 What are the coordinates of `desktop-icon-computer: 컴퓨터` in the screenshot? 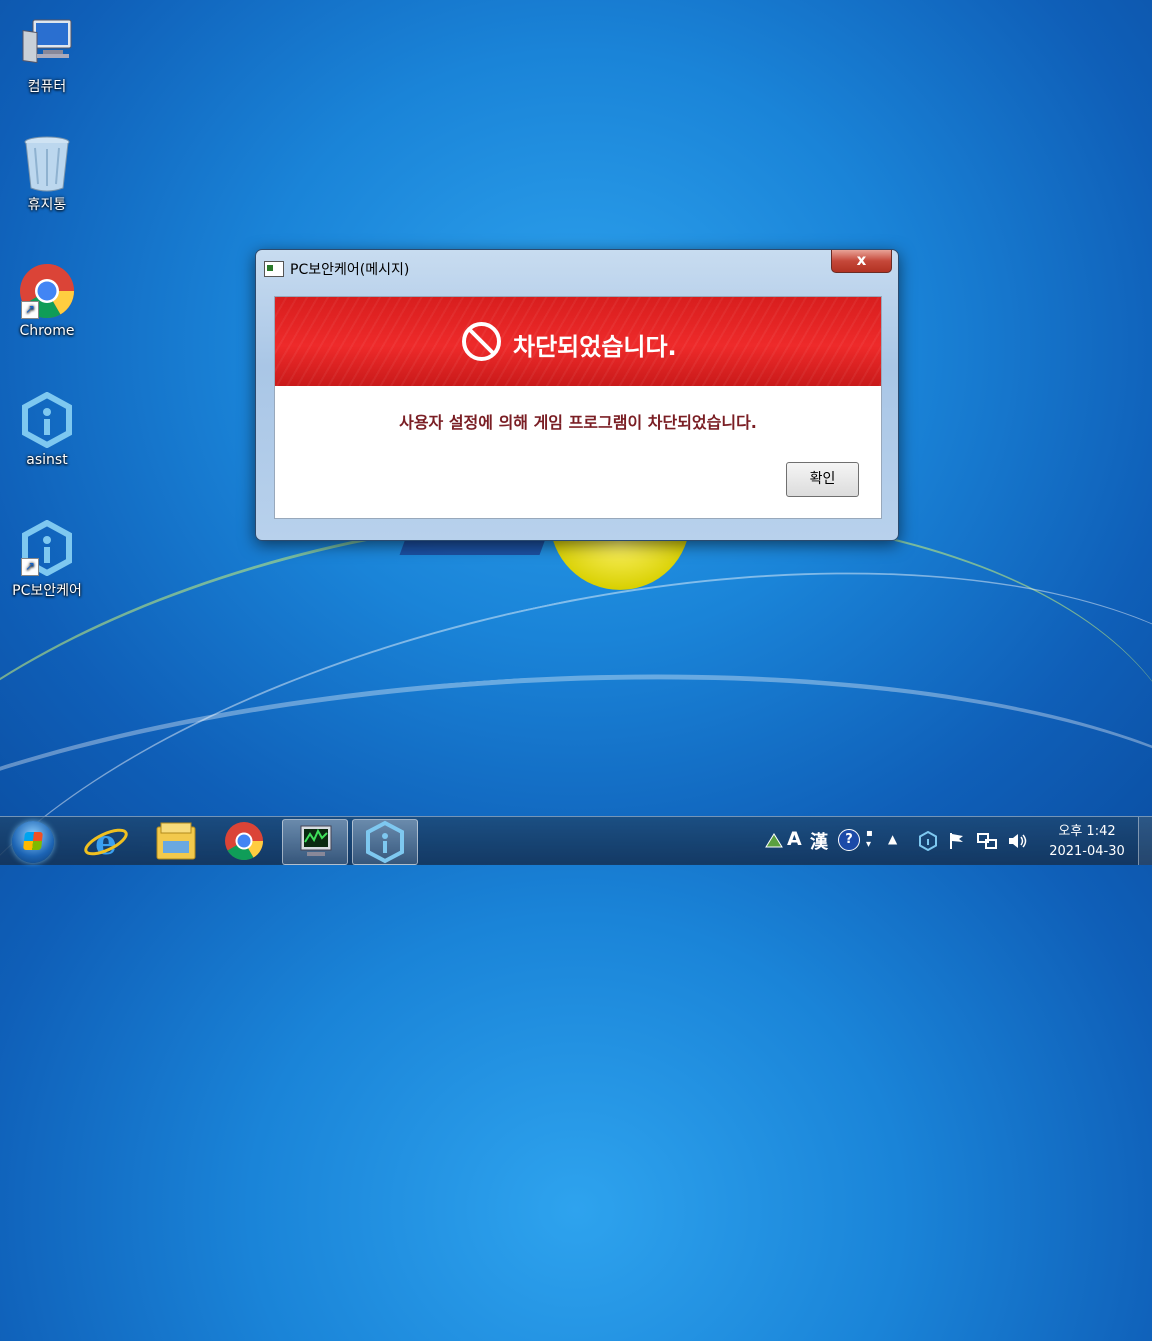 It's located at (47, 56).